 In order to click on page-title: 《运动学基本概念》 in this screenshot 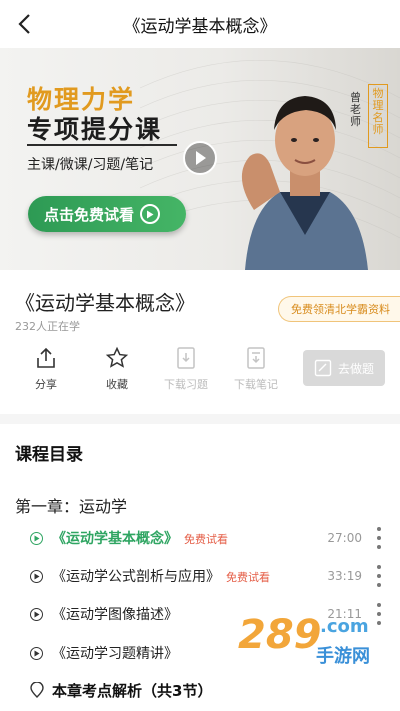, I will do `click(200, 26)`.